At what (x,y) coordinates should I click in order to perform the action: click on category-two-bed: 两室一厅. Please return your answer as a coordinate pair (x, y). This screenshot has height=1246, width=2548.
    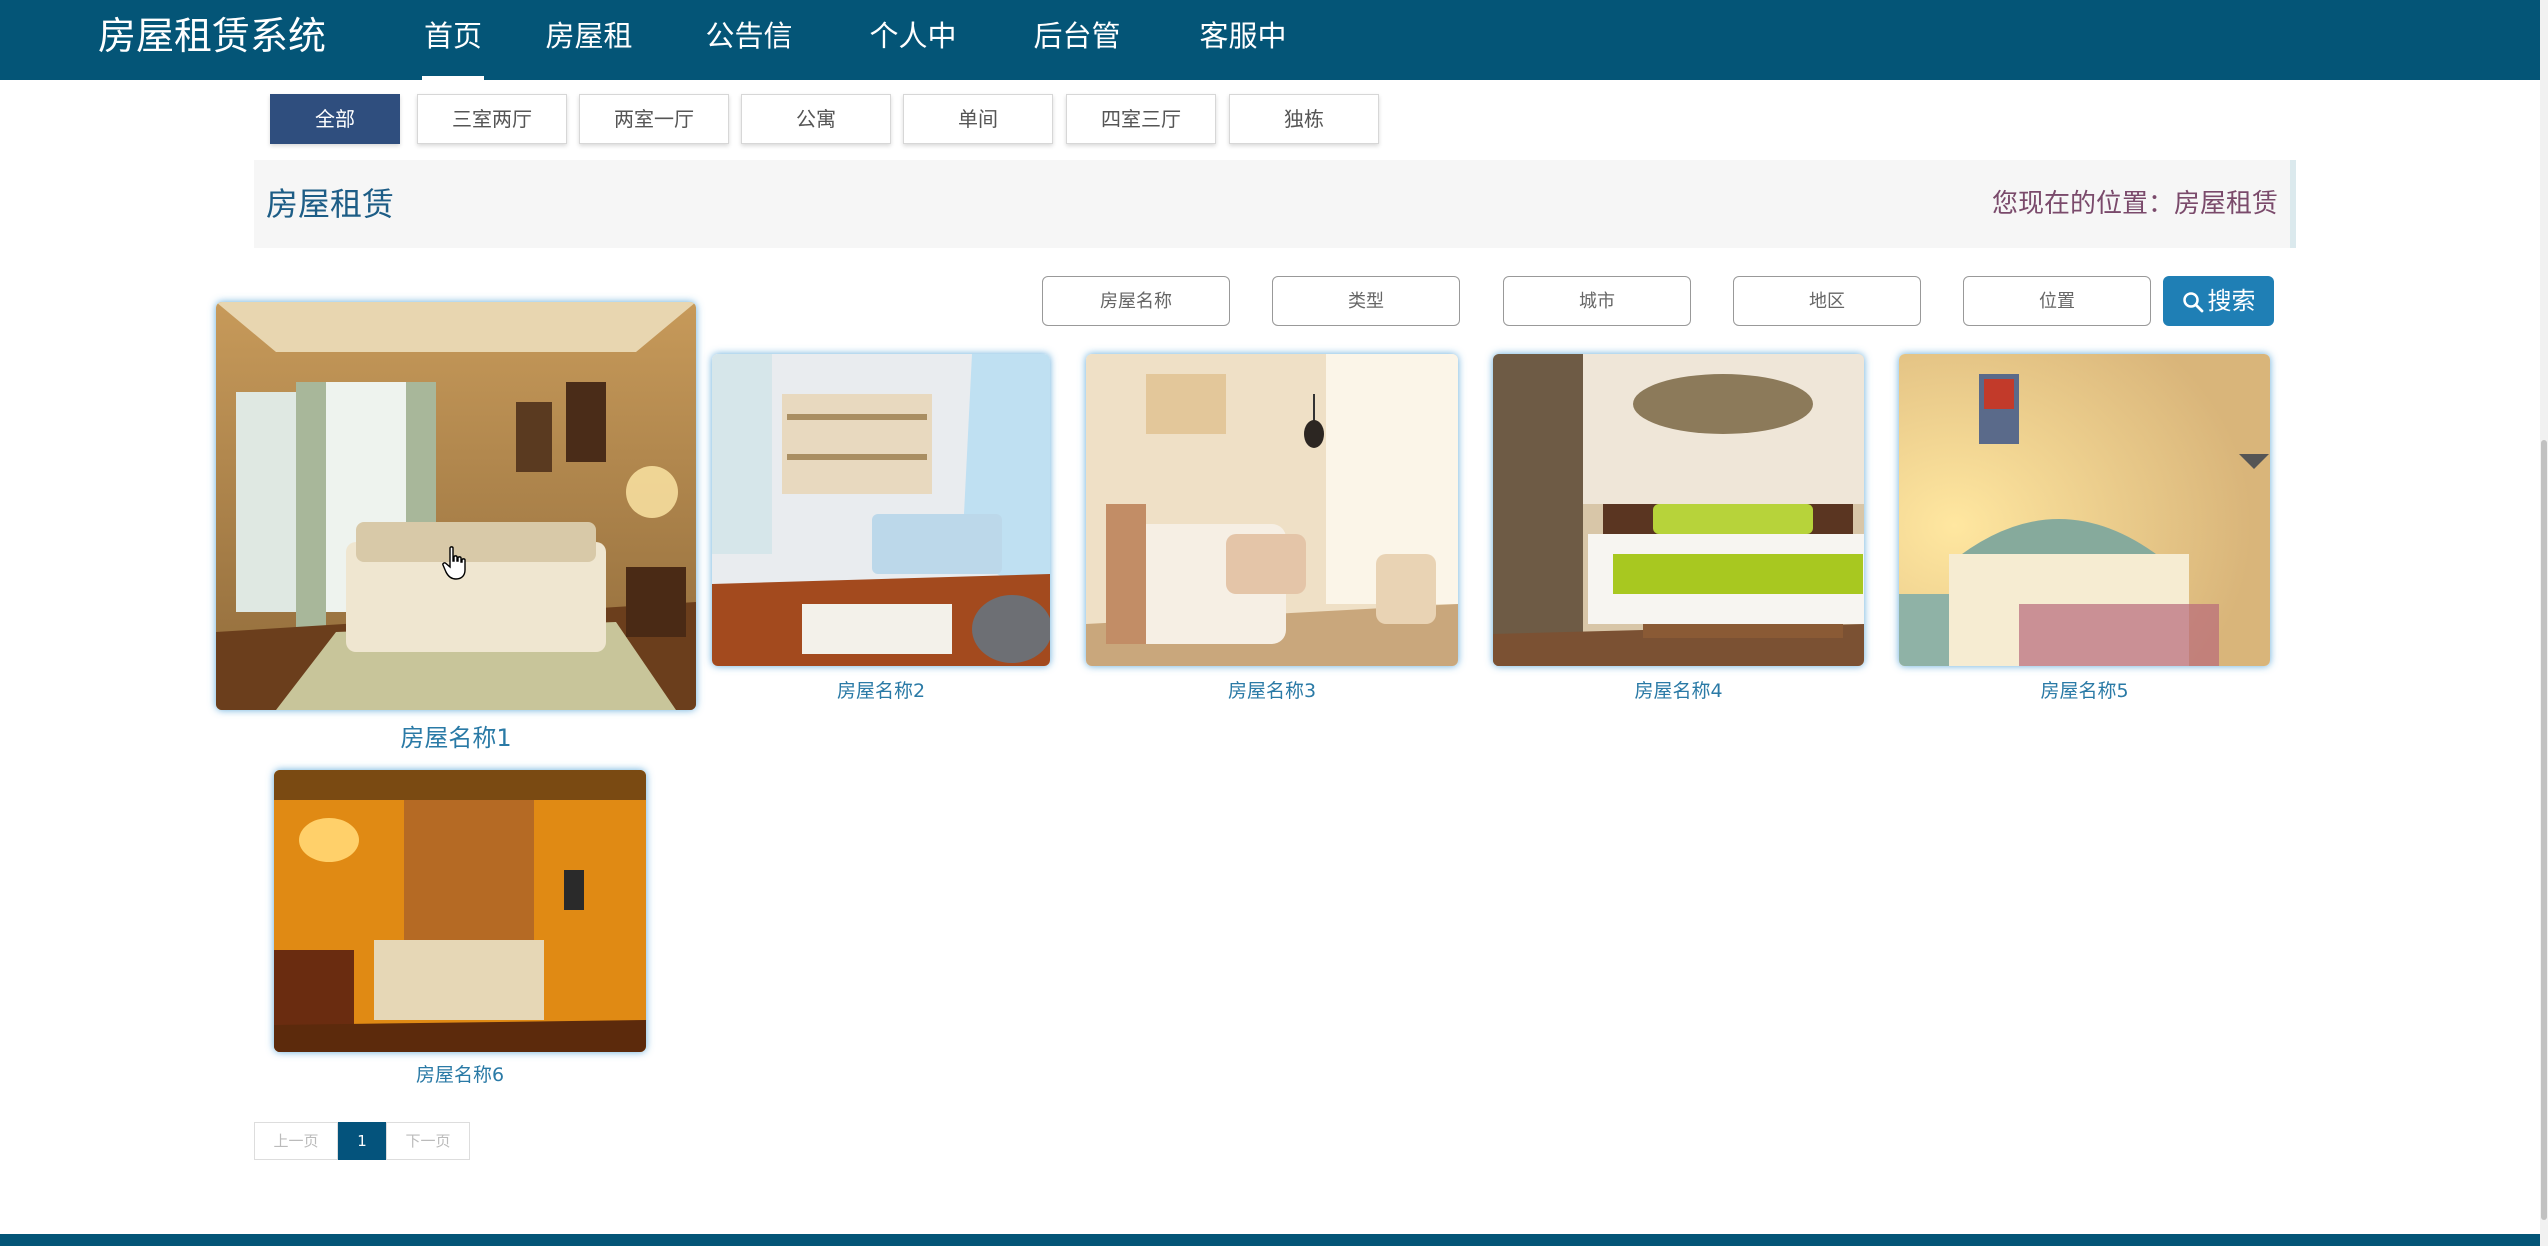
    Looking at the image, I should click on (654, 119).